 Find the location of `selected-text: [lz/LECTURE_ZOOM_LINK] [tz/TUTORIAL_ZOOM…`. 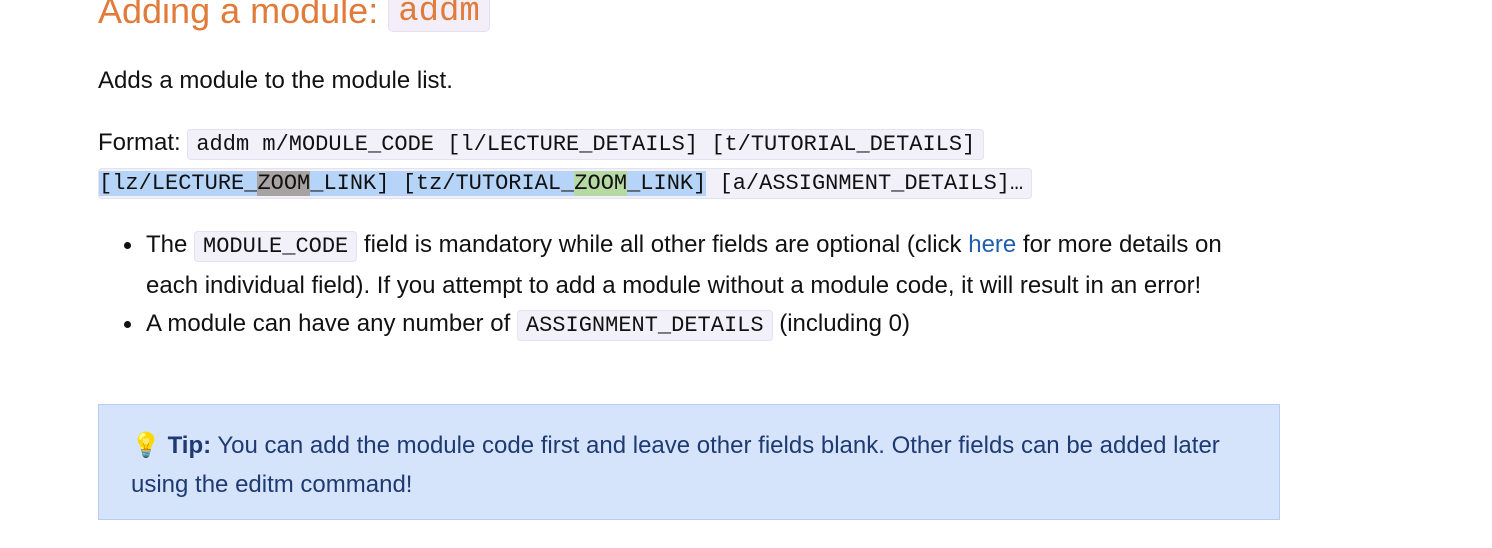

selected-text: [lz/LECTURE_ZOOM_LINK] [tz/TUTORIAL_ZOOM… is located at coordinates (403, 183).